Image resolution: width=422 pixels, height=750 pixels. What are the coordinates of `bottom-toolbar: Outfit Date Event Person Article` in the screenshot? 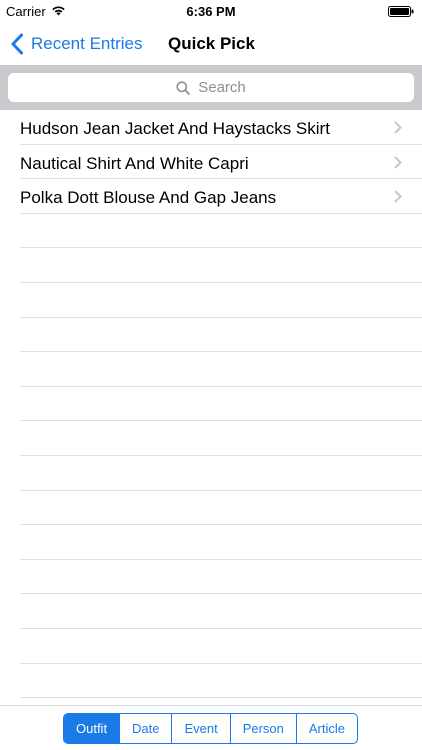 It's located at (211, 727).